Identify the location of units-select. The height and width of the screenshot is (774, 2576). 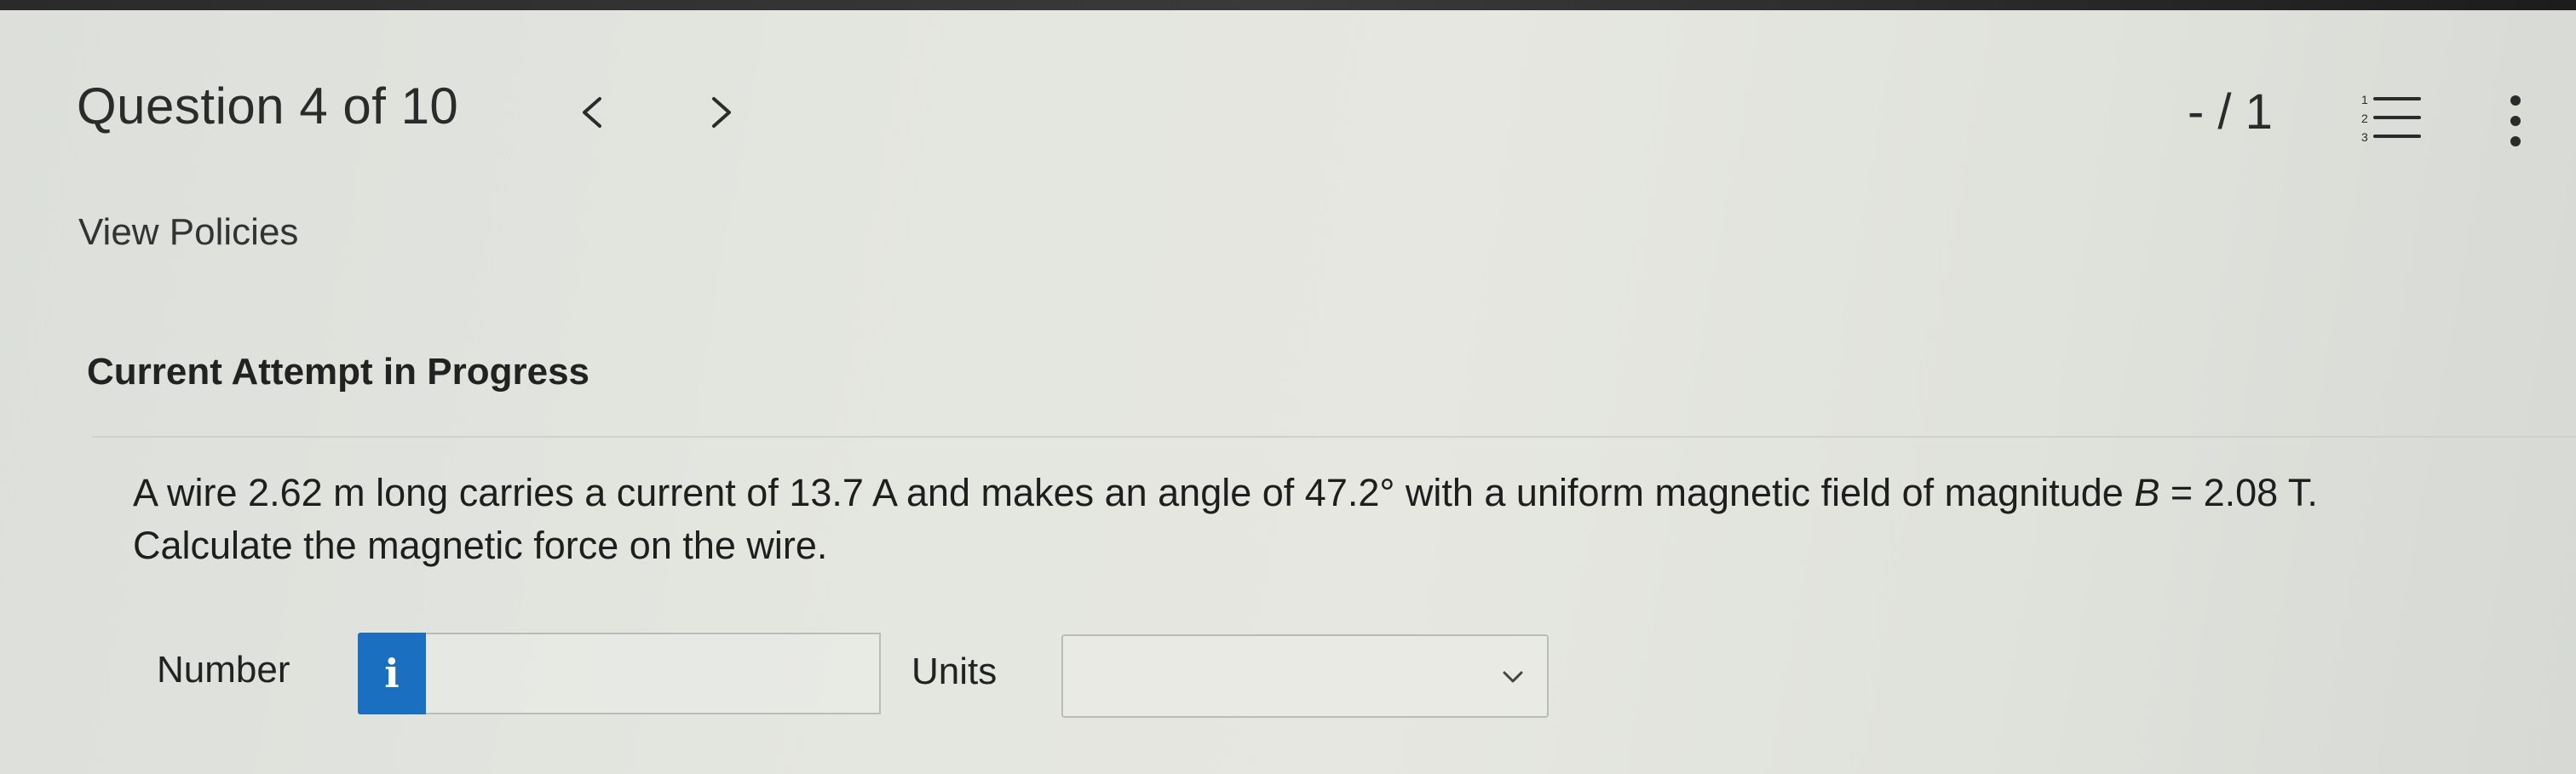
(1305, 676).